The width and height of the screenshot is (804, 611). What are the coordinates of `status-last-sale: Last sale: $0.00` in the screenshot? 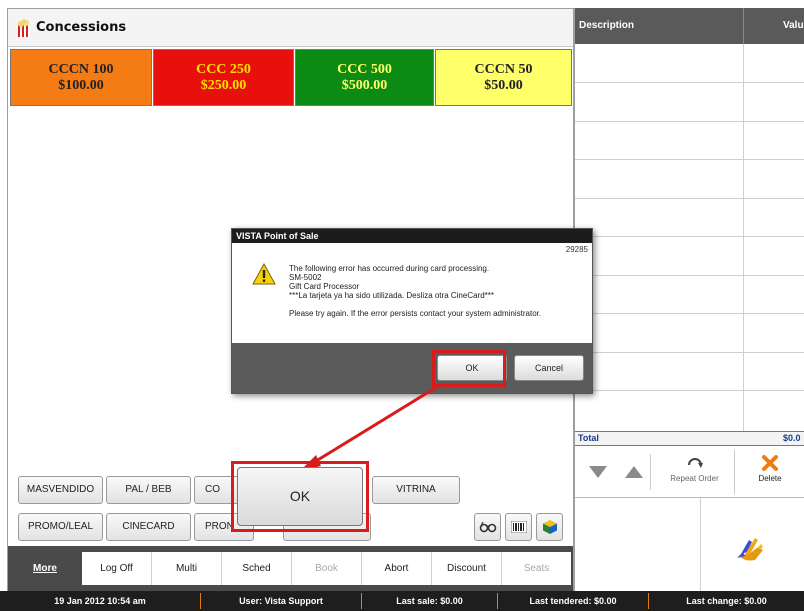 It's located at (429, 601).